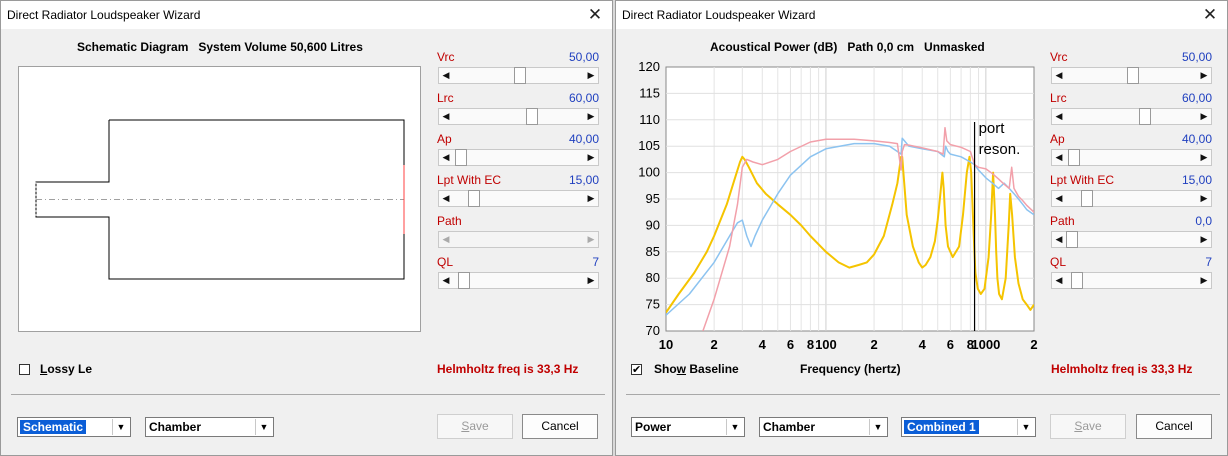  I want to click on right-title-bar: Direct Radiator Loudspeaker Wizard ✕, so click(921, 15).